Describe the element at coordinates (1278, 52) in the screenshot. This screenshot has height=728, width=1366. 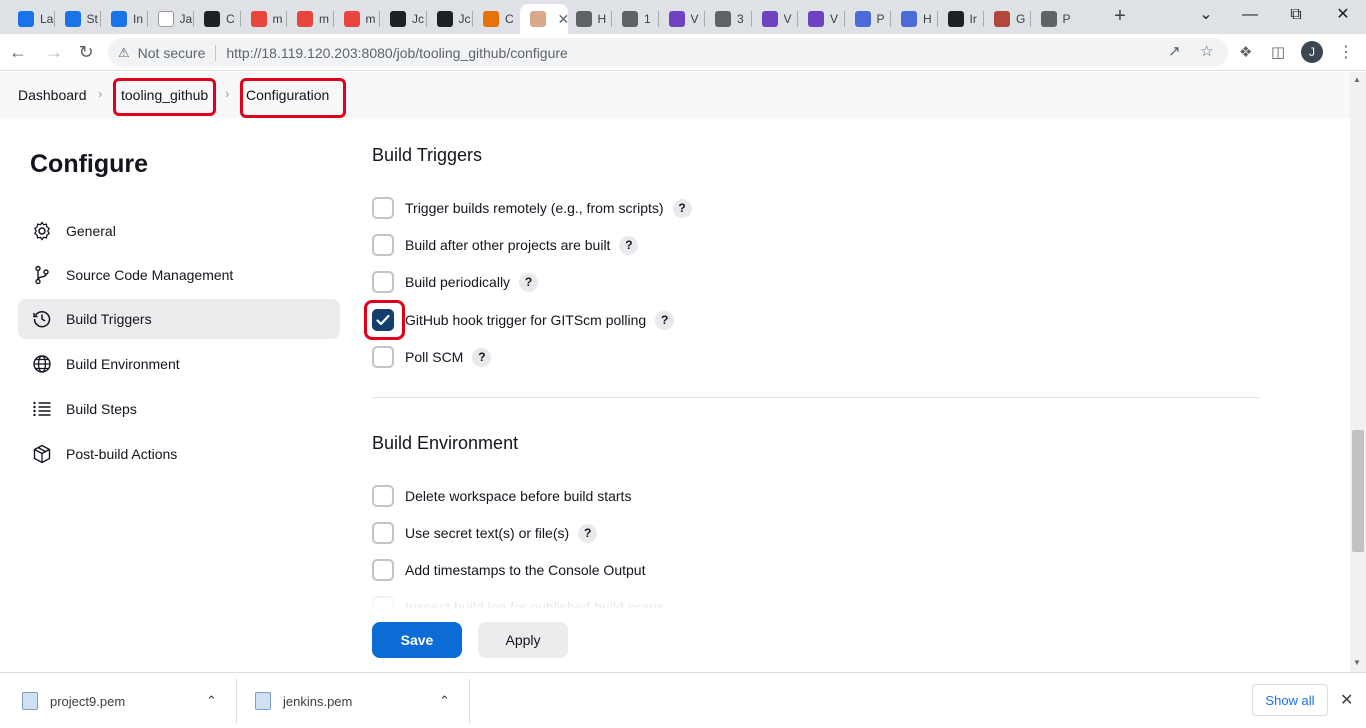
I see `side-panel-icon: ◫` at that location.